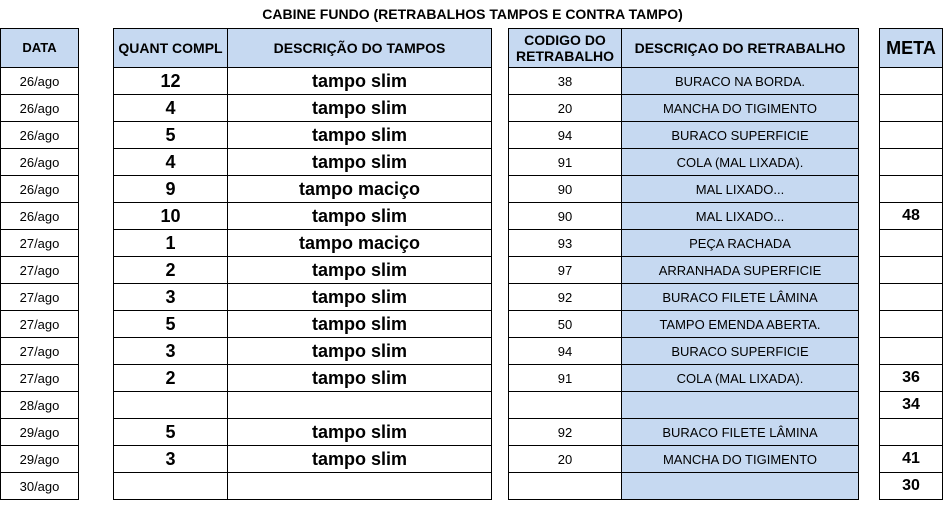 The image size is (945, 507). What do you see at coordinates (740, 324) in the screenshot?
I see `cell-rework-description: TAMPO EMENDA ABERTA.` at bounding box center [740, 324].